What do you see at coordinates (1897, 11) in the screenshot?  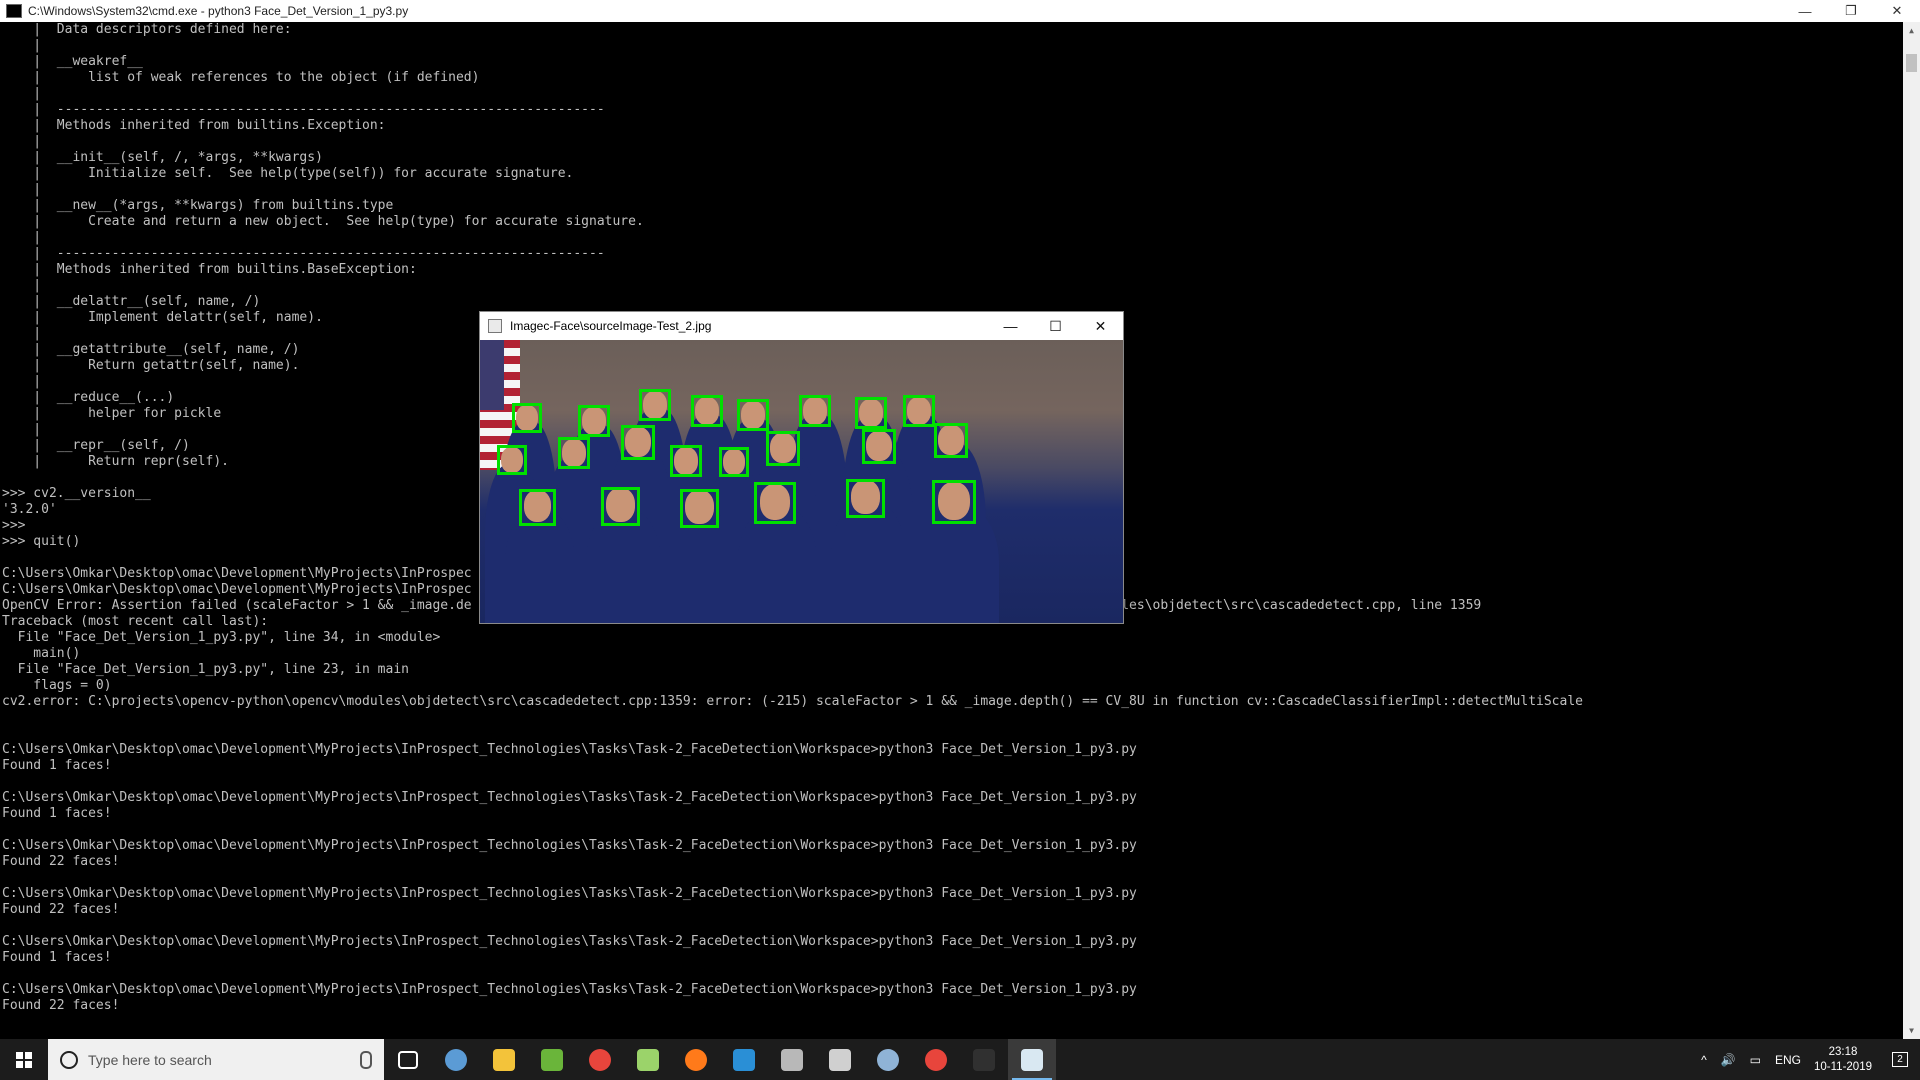 I see `close-button: ✕` at bounding box center [1897, 11].